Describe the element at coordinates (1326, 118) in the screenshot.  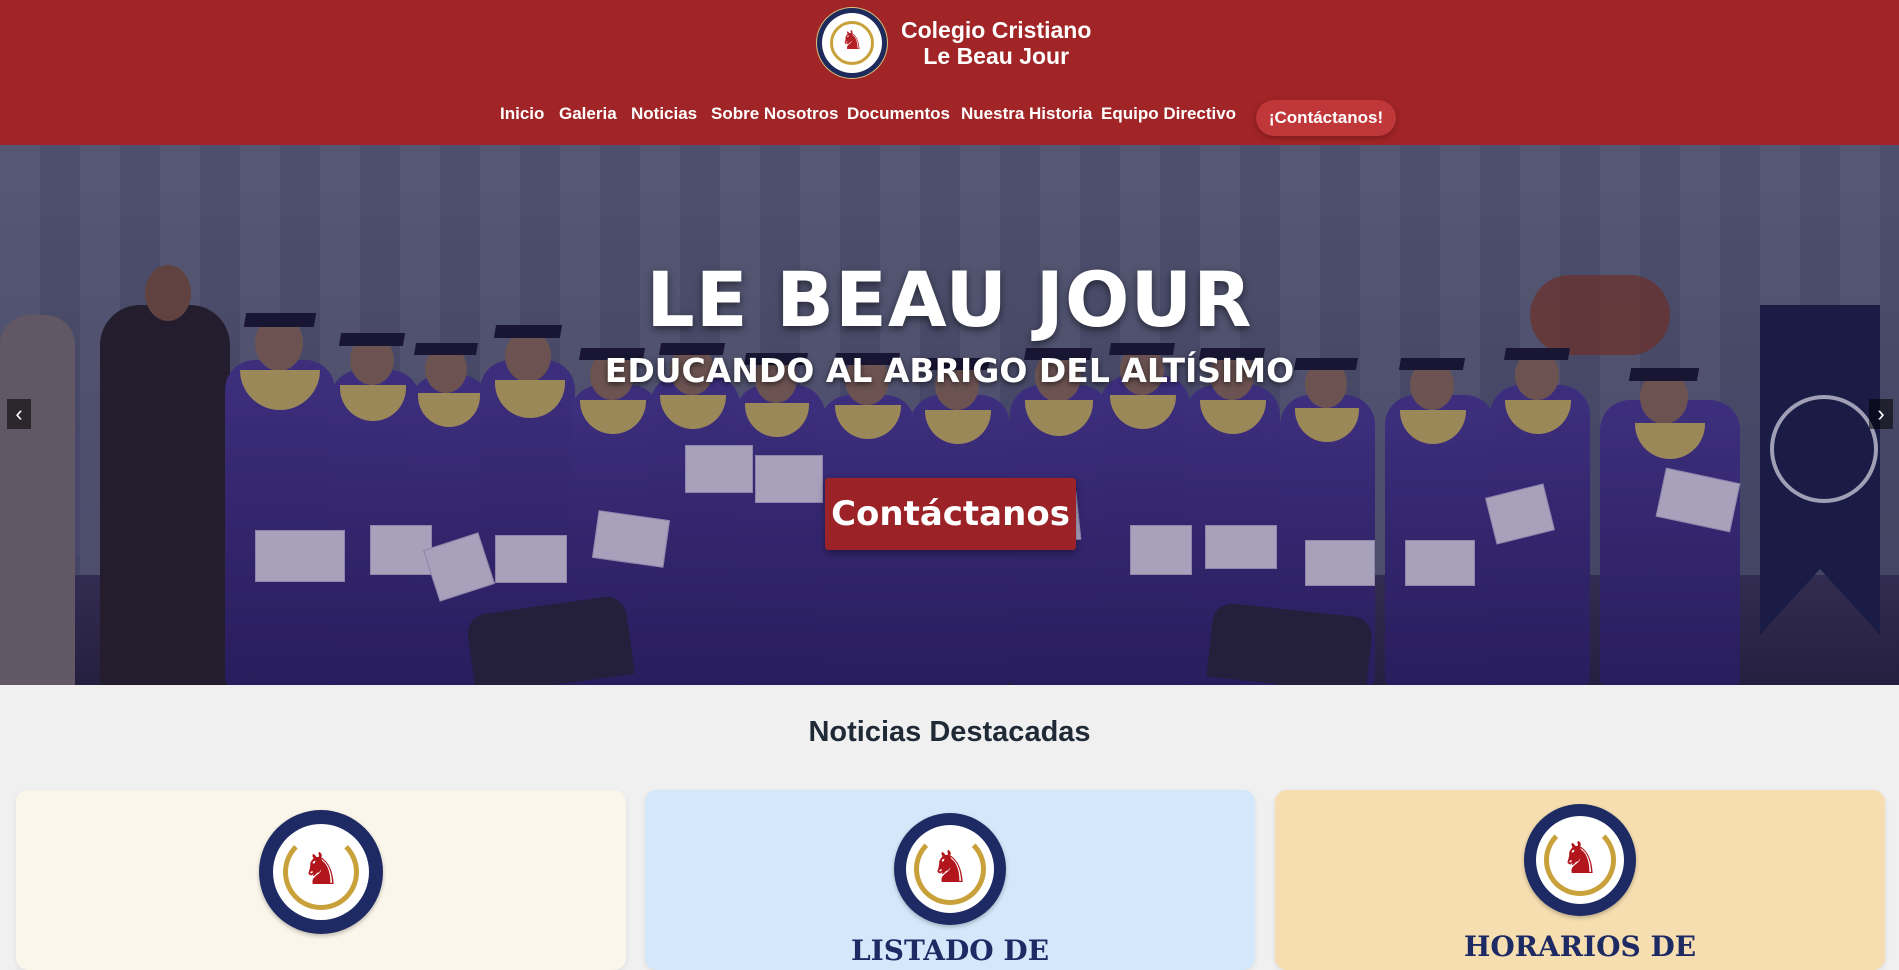
I see `contact-cta-button: ¡Contáctanos!` at that location.